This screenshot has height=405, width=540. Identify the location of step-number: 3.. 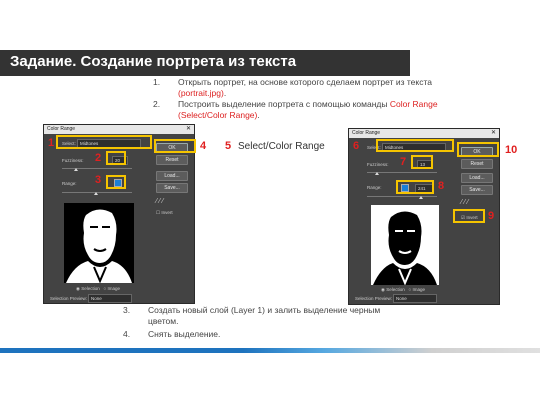
(127, 310).